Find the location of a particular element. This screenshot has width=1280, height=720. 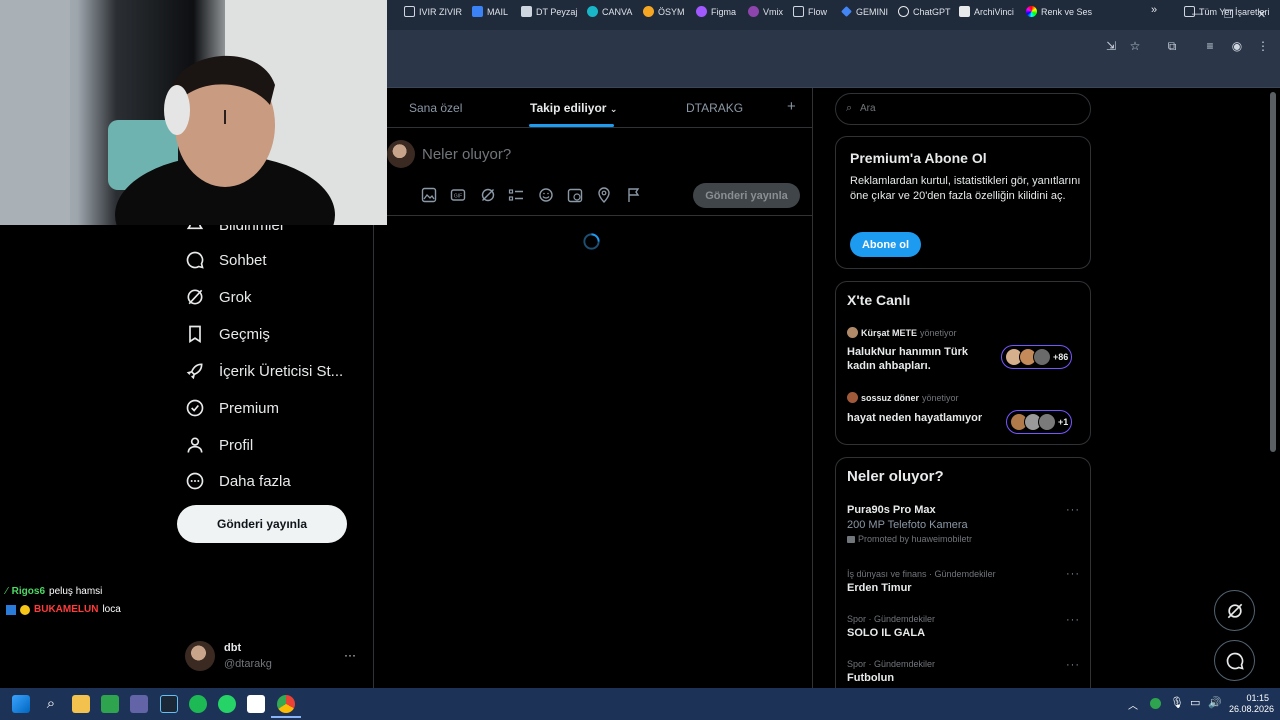

archivinci-icon is located at coordinates (964, 11).